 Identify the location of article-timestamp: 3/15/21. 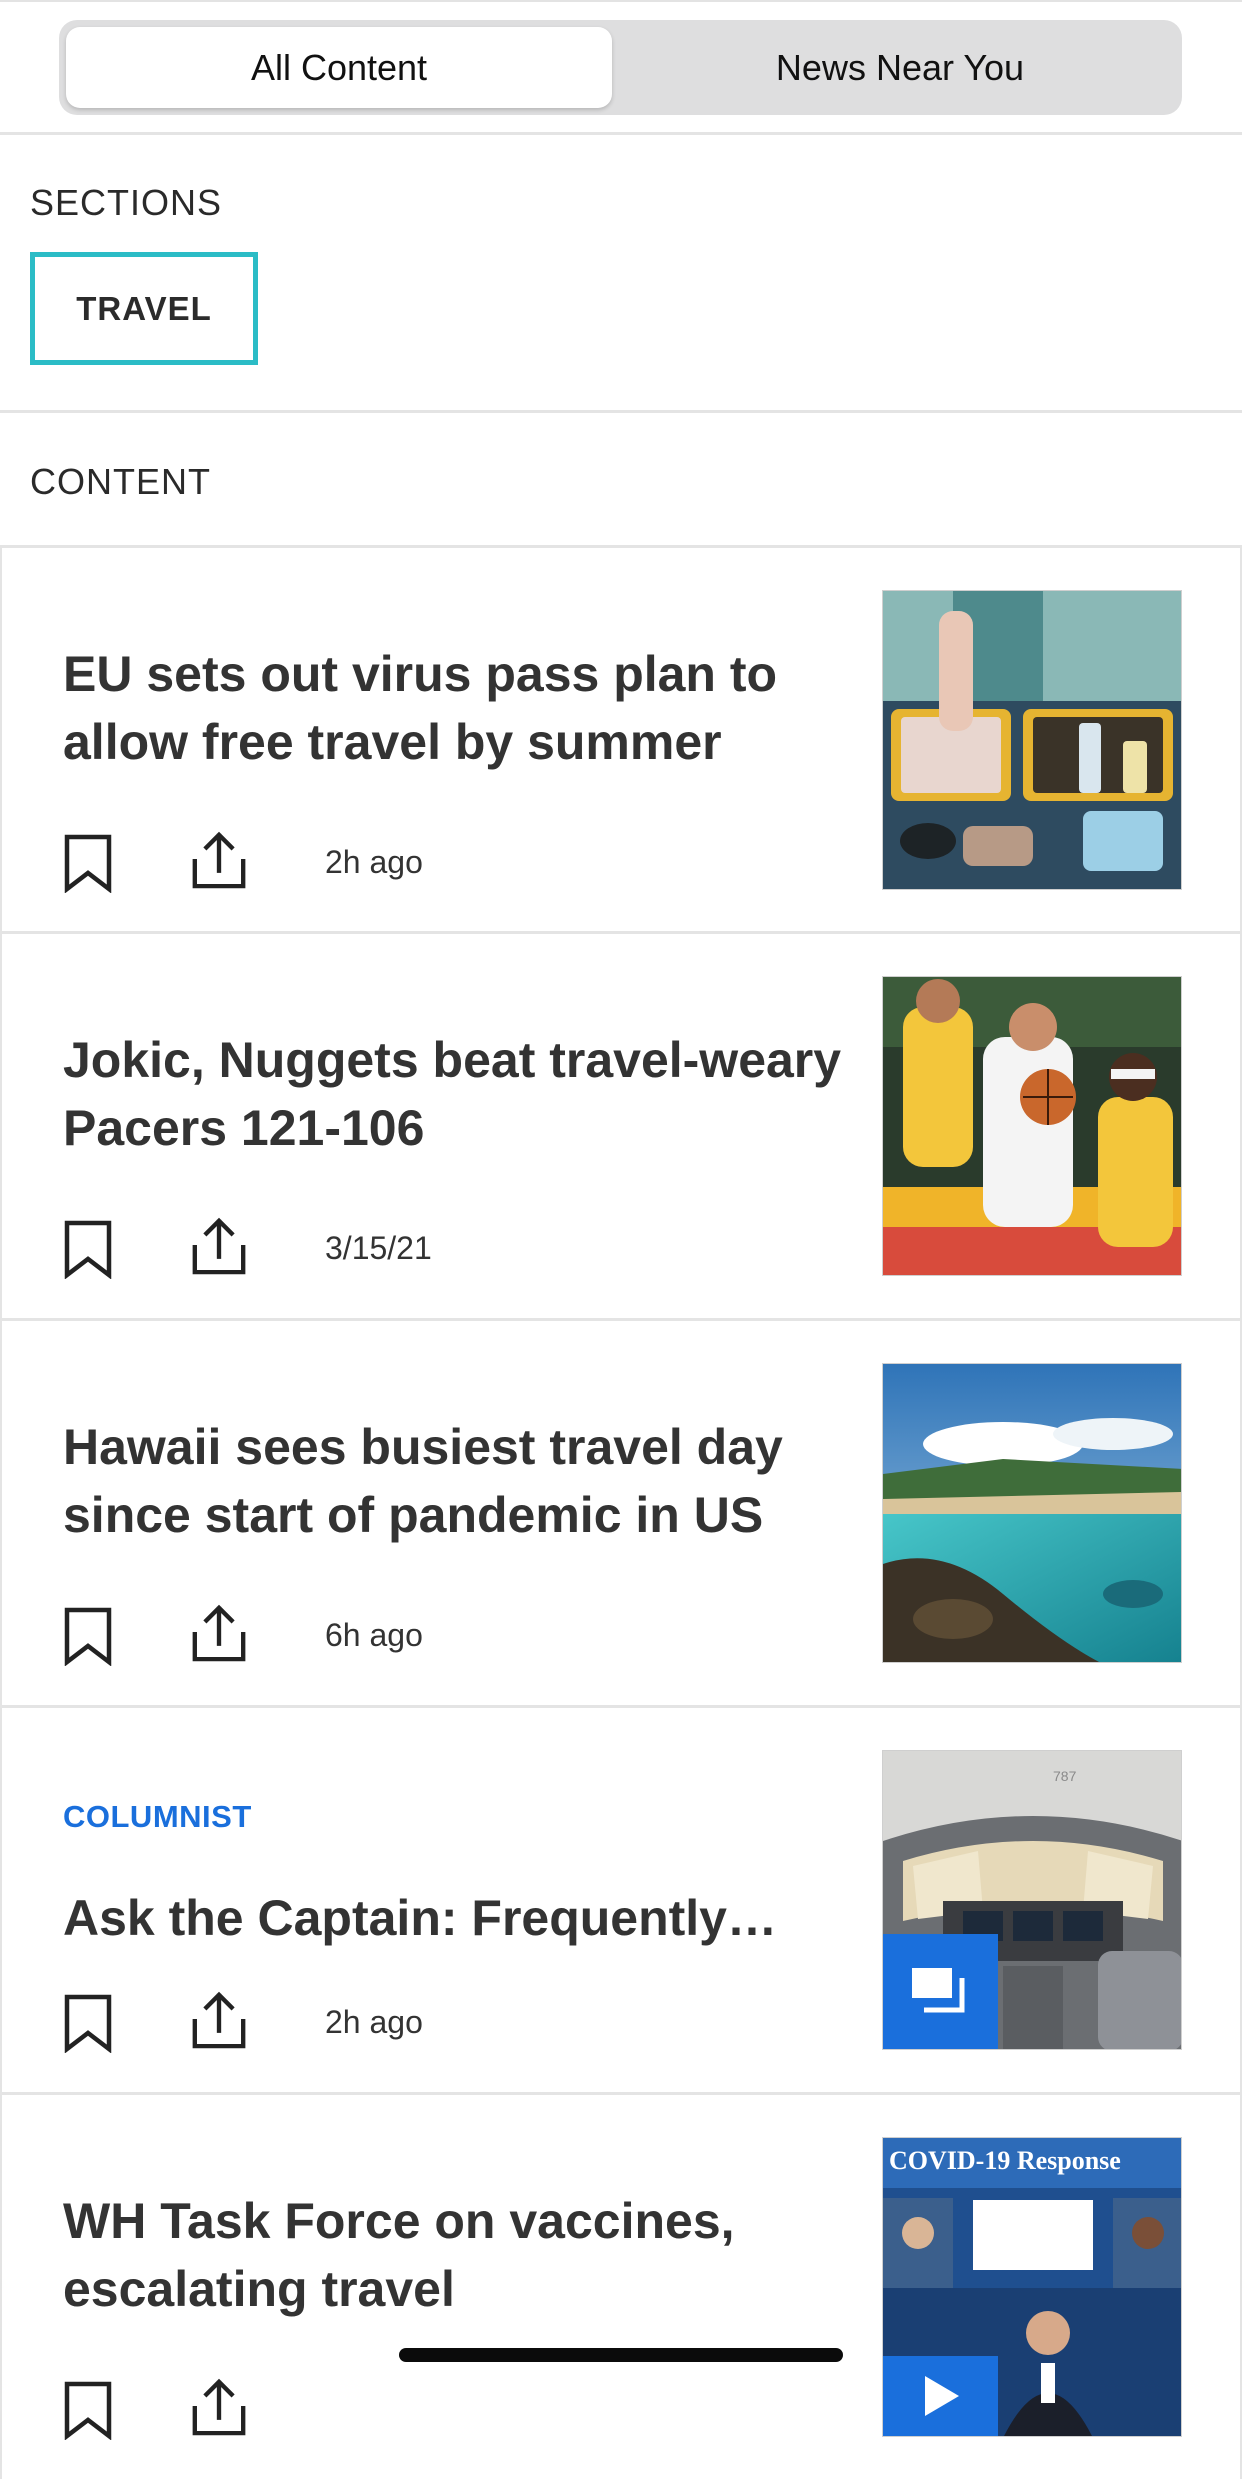
(378, 1248).